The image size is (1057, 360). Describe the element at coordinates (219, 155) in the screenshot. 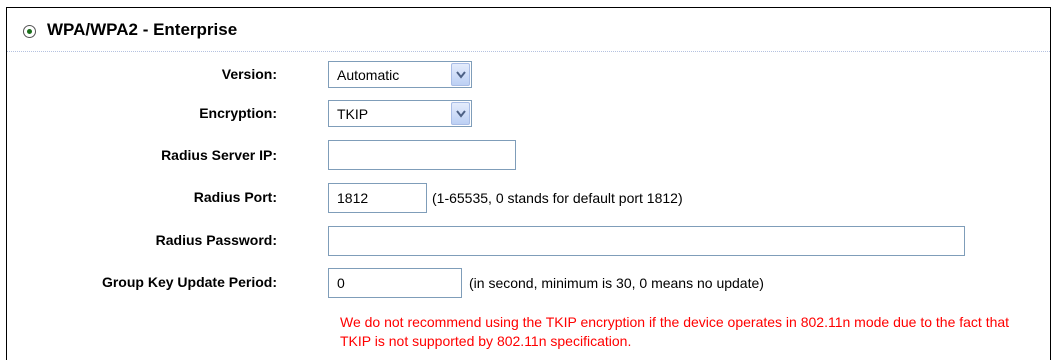

I see `radius-server-ip-label: Radius Server IP:` at that location.